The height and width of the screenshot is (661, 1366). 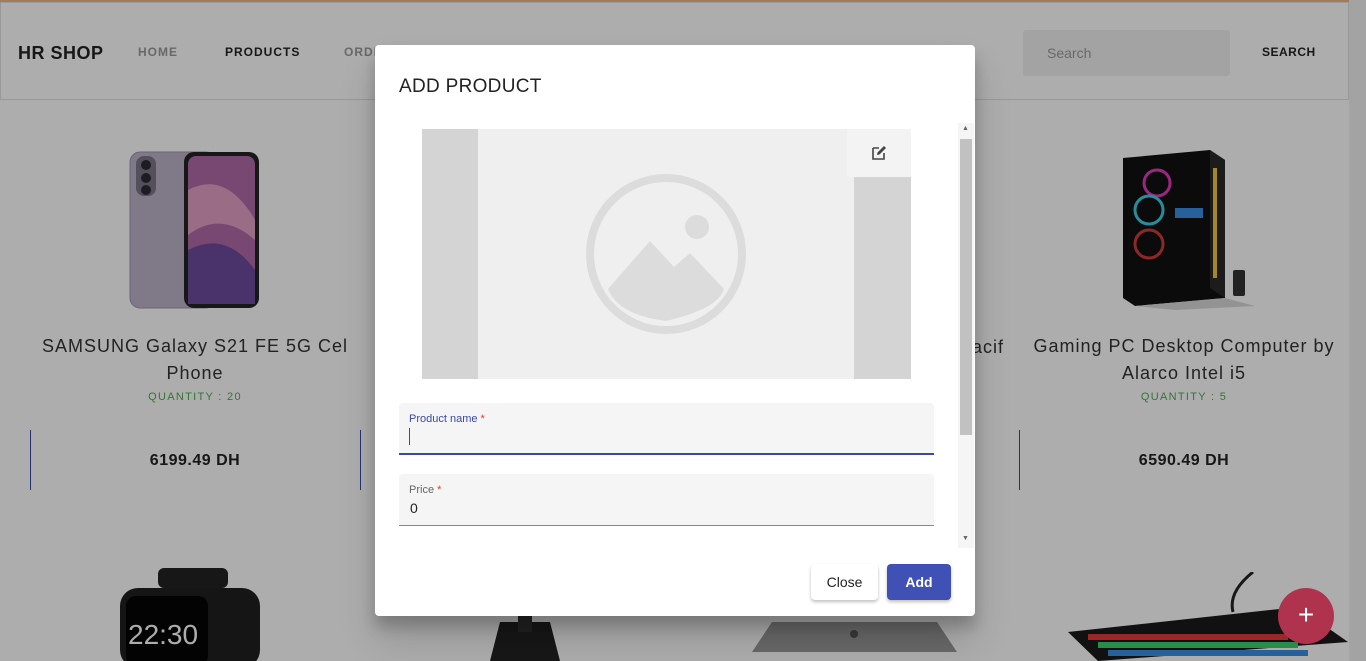 I want to click on edit-image-button, so click(x=879, y=153).